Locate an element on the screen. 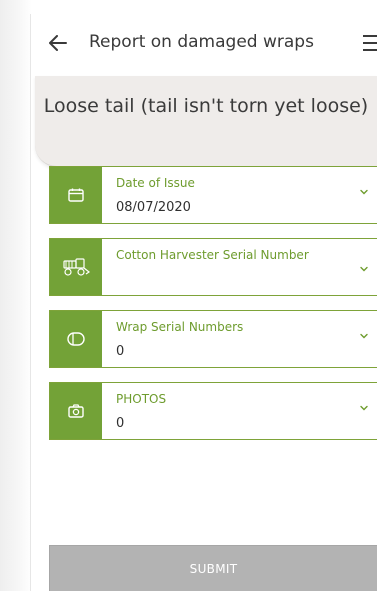 Image resolution: width=377 pixels, height=591 pixels. wrap-serial-field: Wrap Serial Numbers 0 is located at coordinates (213, 339).